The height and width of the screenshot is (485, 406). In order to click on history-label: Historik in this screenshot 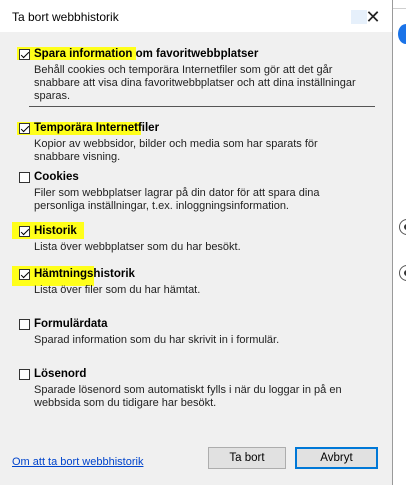, I will do `click(55, 231)`.